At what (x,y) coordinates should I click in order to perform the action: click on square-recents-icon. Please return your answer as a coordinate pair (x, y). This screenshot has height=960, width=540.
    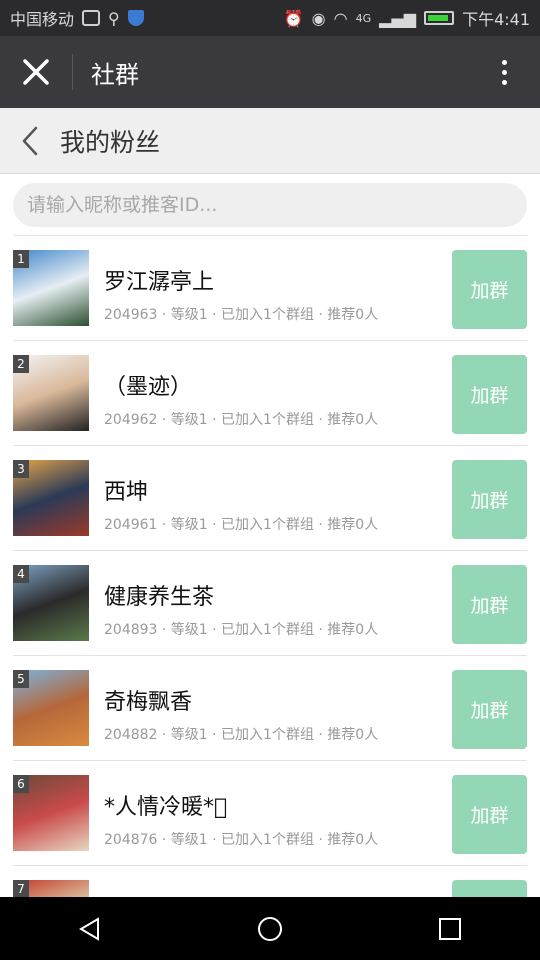
    Looking at the image, I should click on (450, 928).